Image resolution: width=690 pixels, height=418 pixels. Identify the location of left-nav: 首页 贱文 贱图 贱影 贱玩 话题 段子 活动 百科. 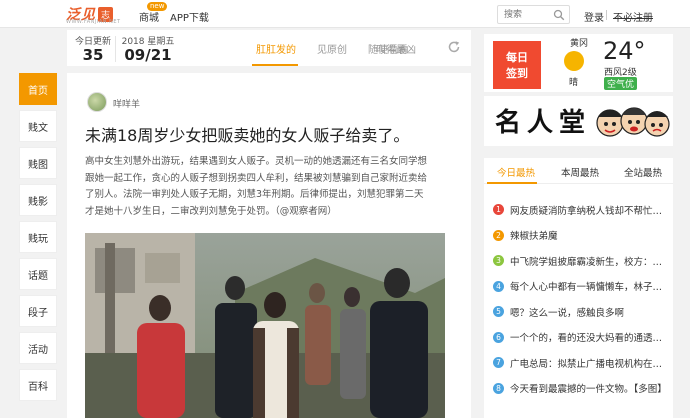
(38, 239).